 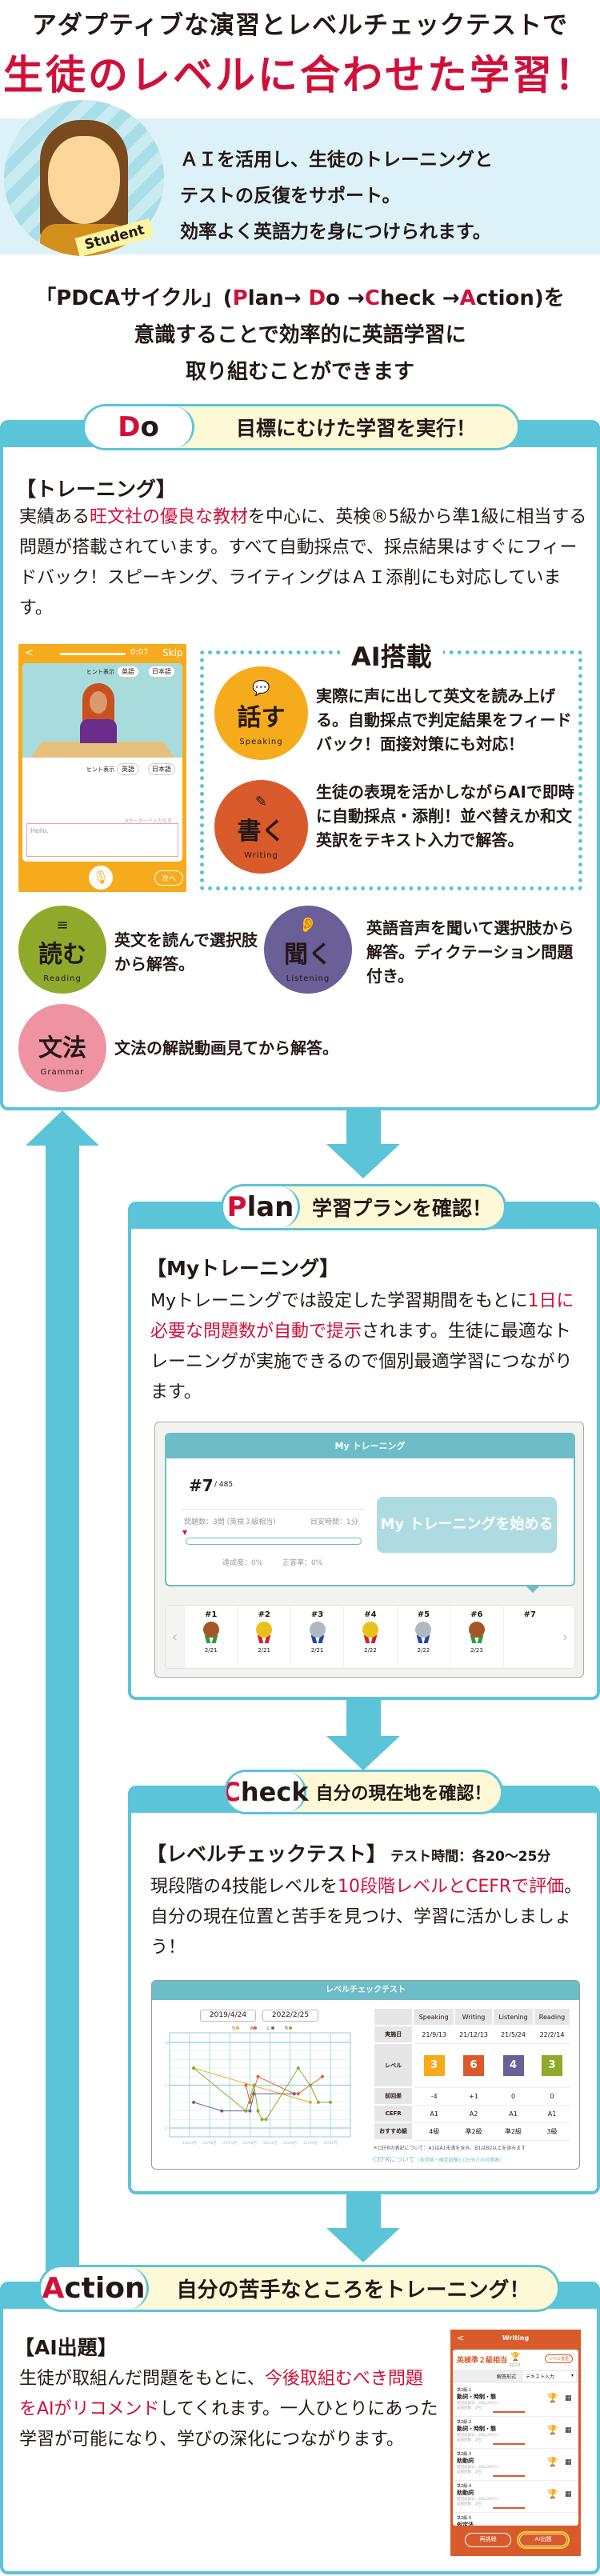 What do you see at coordinates (209, 2143) in the screenshot?
I see `x-tick-label: 19/08月` at bounding box center [209, 2143].